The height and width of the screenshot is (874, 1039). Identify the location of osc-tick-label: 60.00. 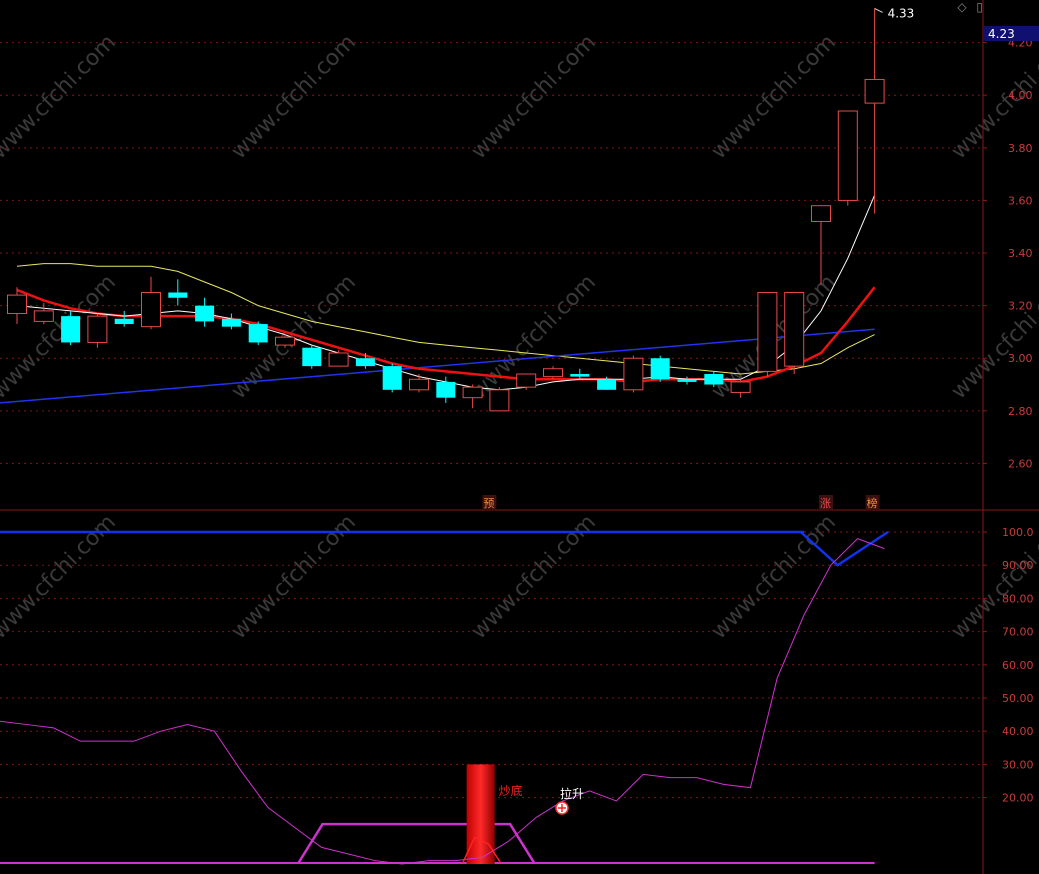
(1018, 665).